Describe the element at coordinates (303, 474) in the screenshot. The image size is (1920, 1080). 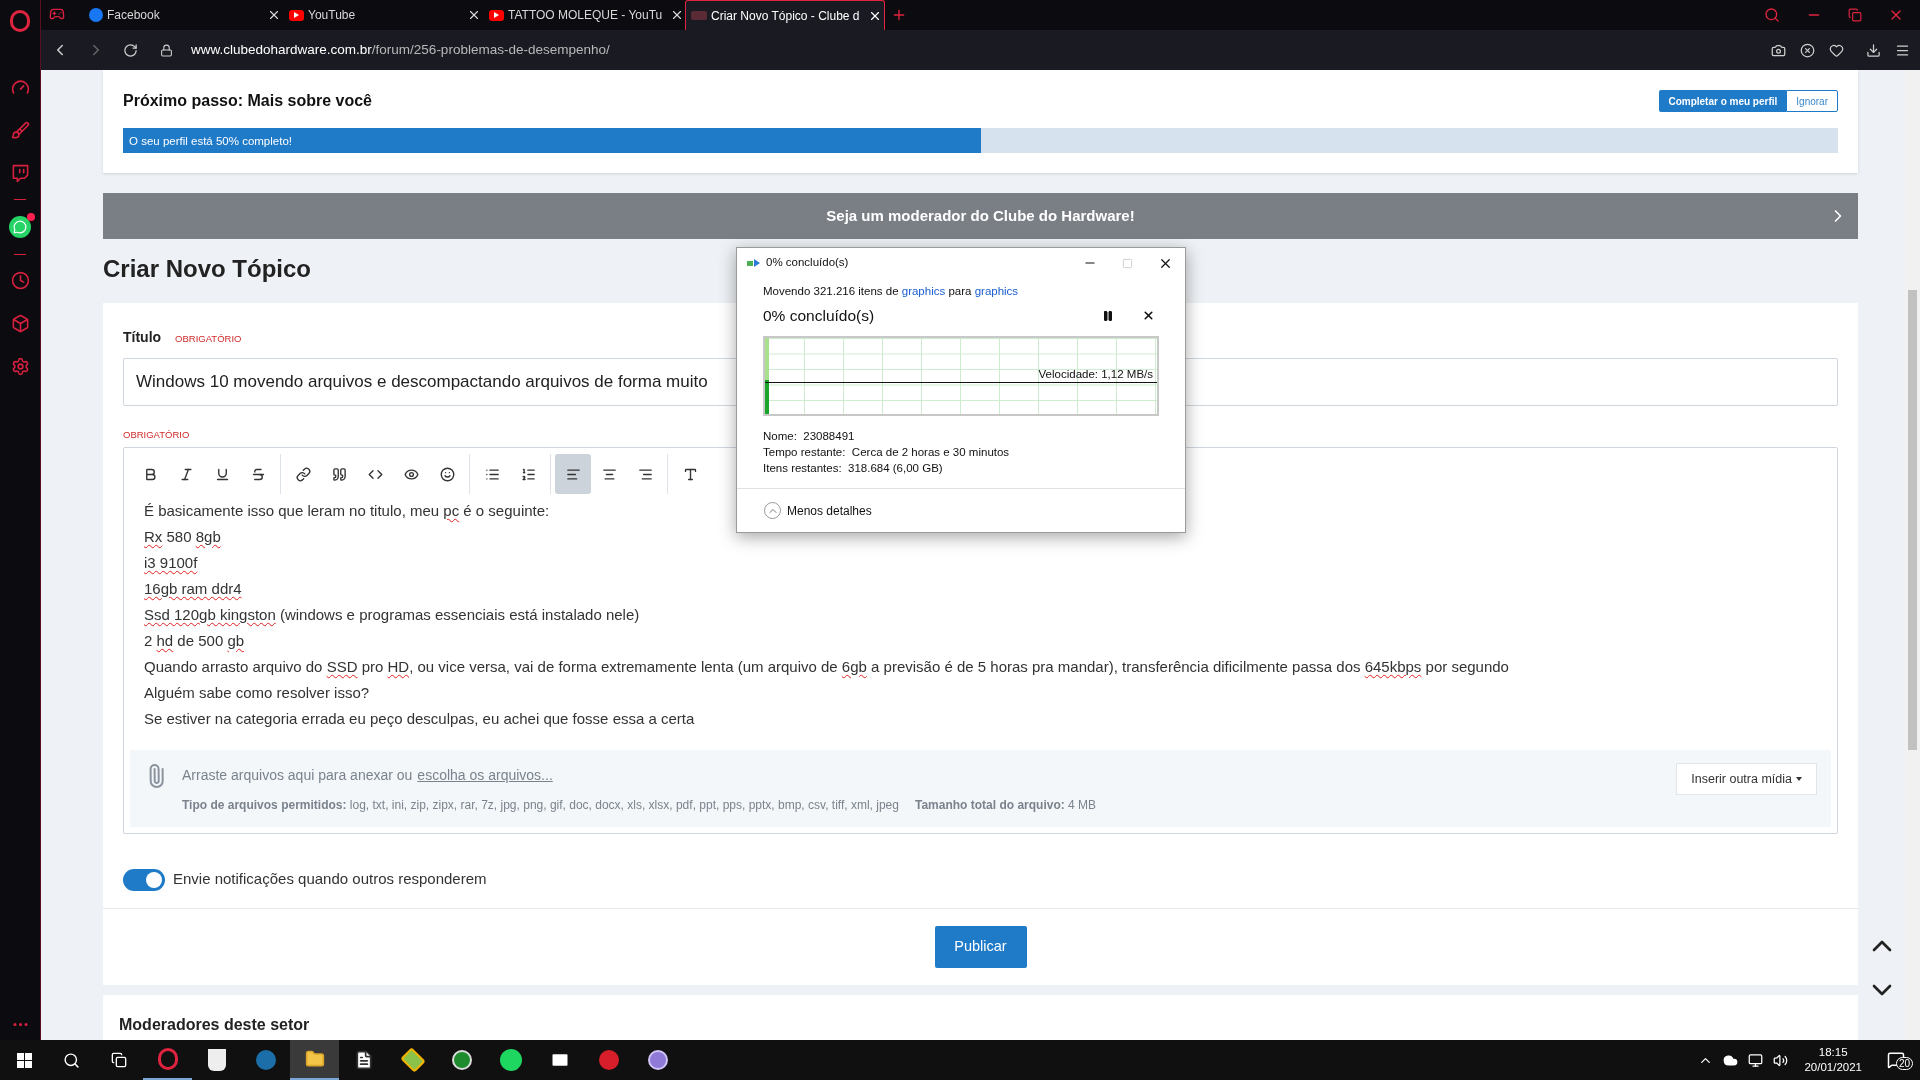
I see `link-icon` at that location.